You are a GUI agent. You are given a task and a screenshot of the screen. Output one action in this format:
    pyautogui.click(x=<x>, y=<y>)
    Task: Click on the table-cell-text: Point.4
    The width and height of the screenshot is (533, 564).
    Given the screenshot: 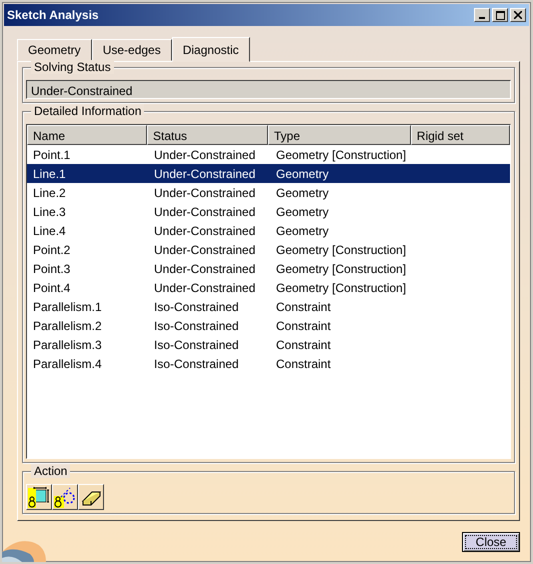 What is the action you would take?
    pyautogui.click(x=52, y=288)
    